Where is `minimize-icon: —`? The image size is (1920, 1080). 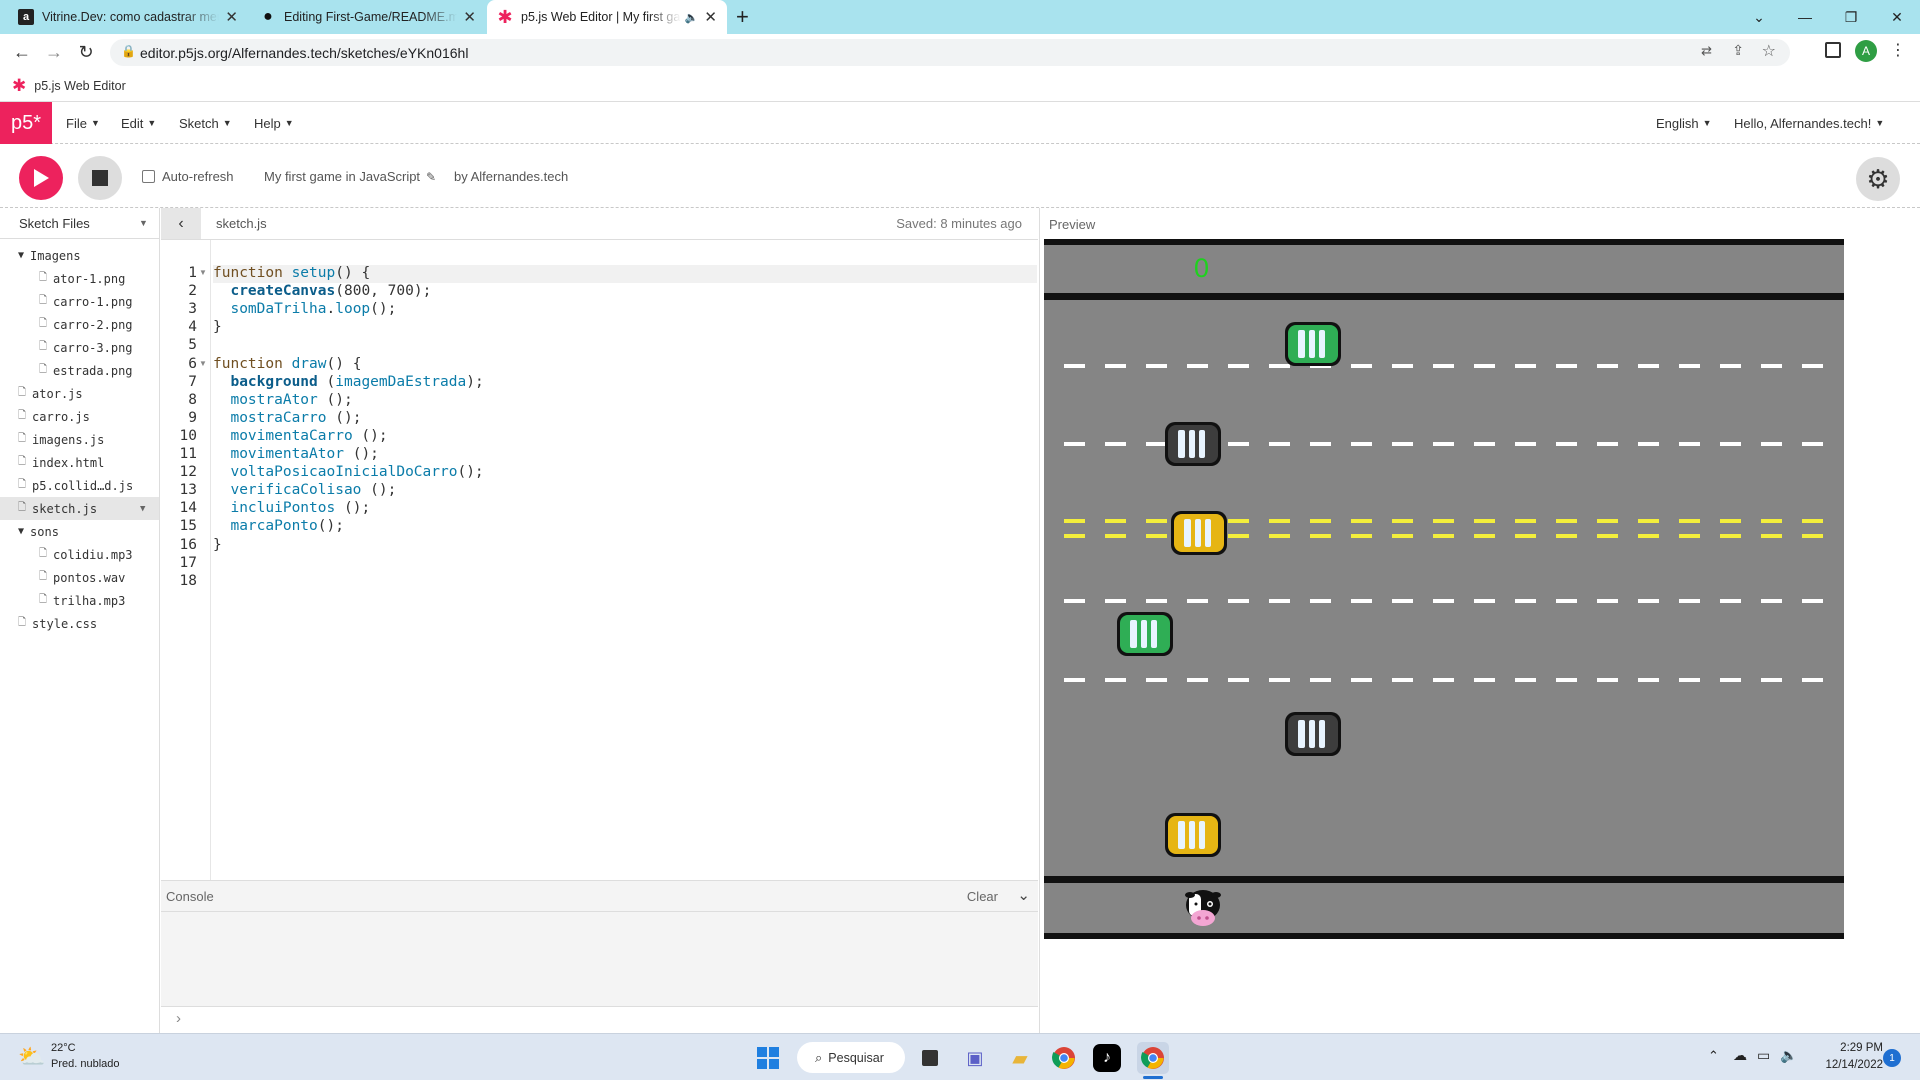 minimize-icon: — is located at coordinates (1805, 17).